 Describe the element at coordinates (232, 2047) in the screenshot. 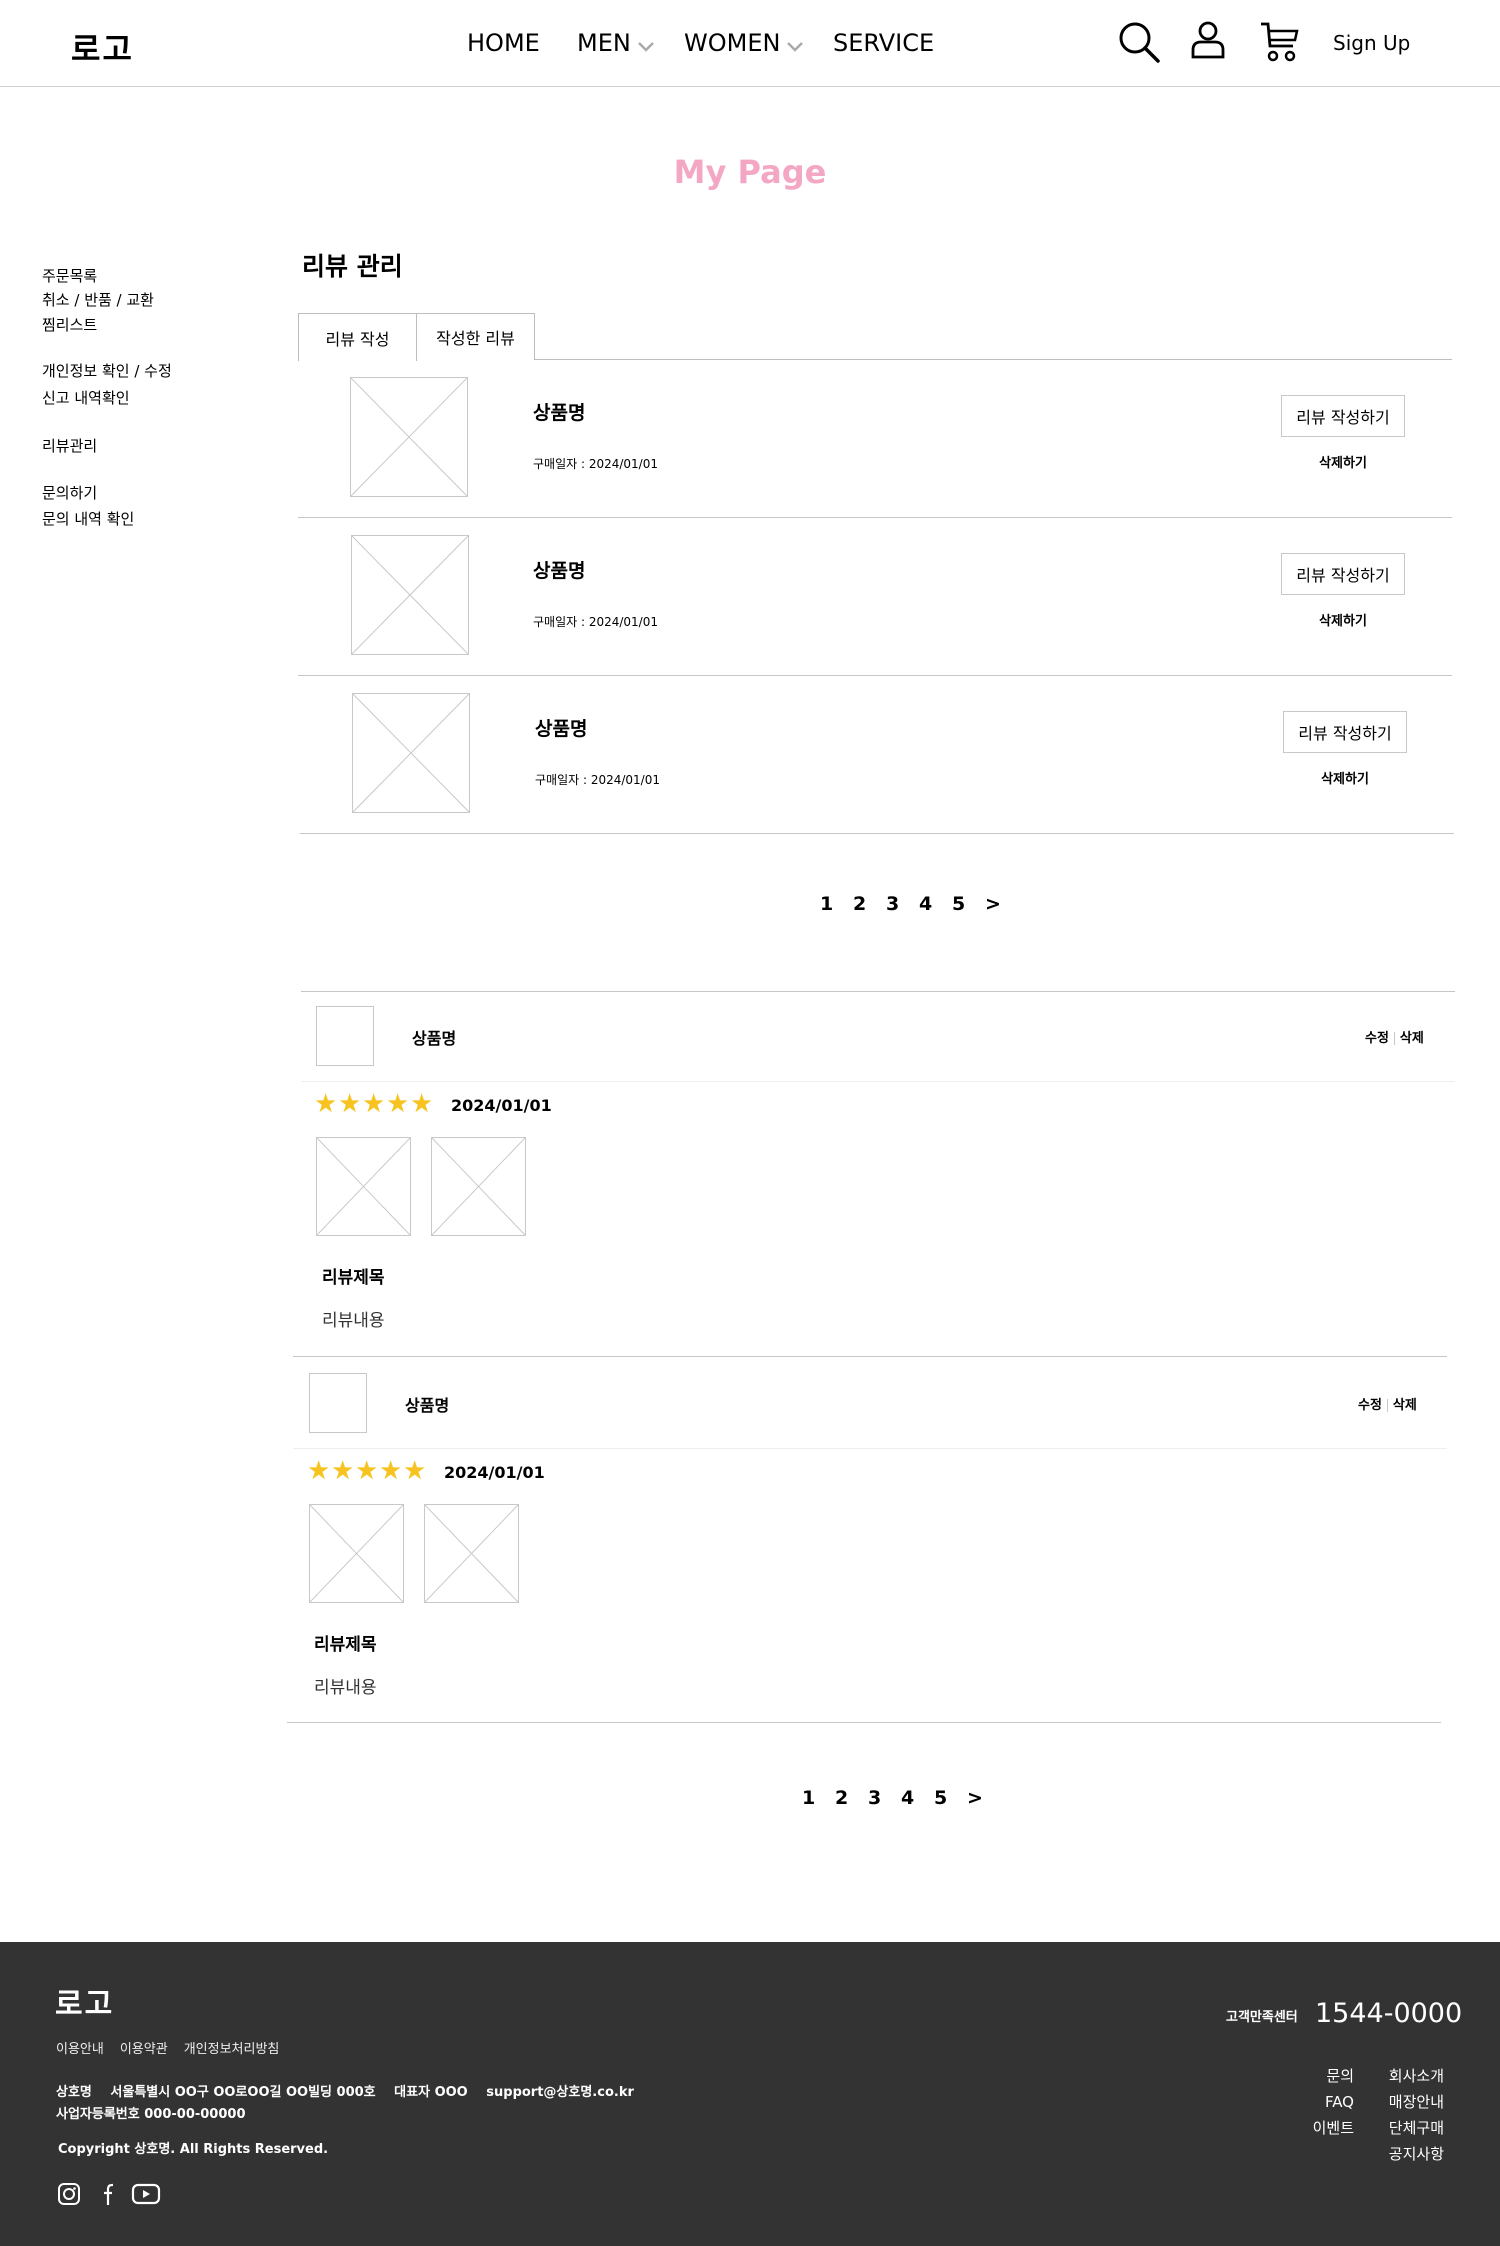

I see `footer-link-privacy: 개인정보처리방침` at that location.